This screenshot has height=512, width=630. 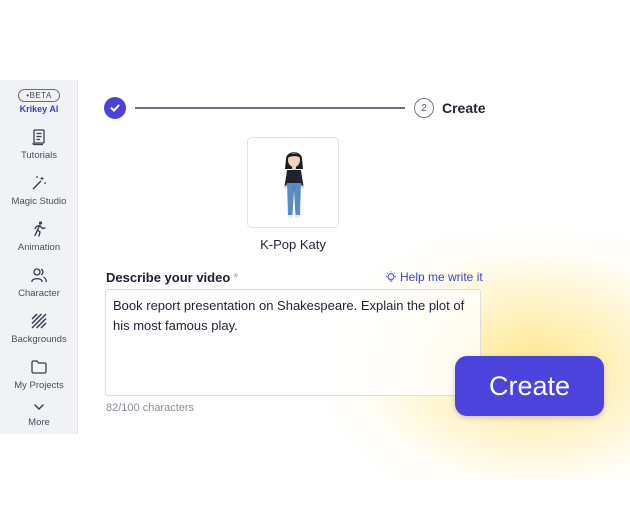 What do you see at coordinates (39, 286) in the screenshot?
I see `sidebar-item-character: Character` at bounding box center [39, 286].